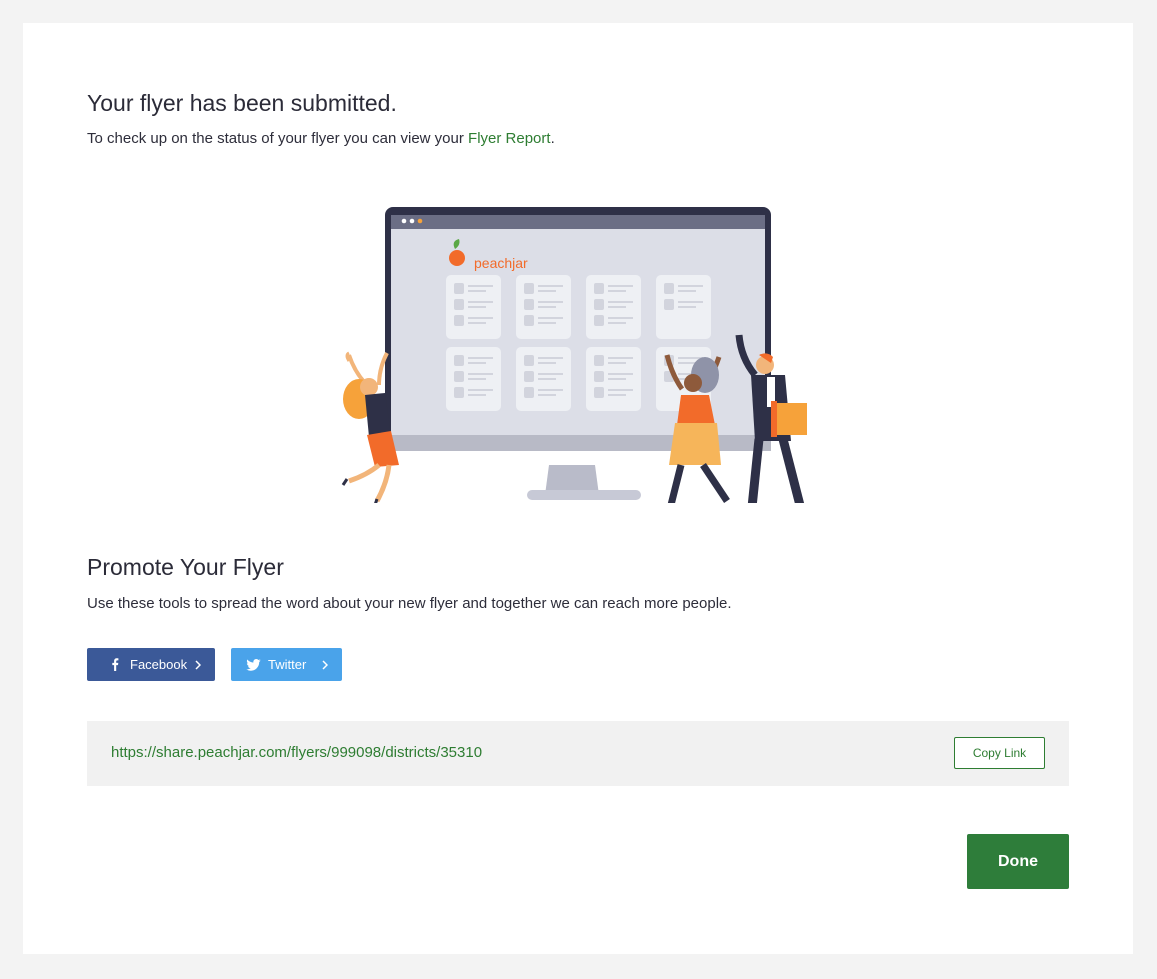 This screenshot has width=1157, height=979. What do you see at coordinates (159, 664) in the screenshot?
I see `facebook-label: Facebook` at bounding box center [159, 664].